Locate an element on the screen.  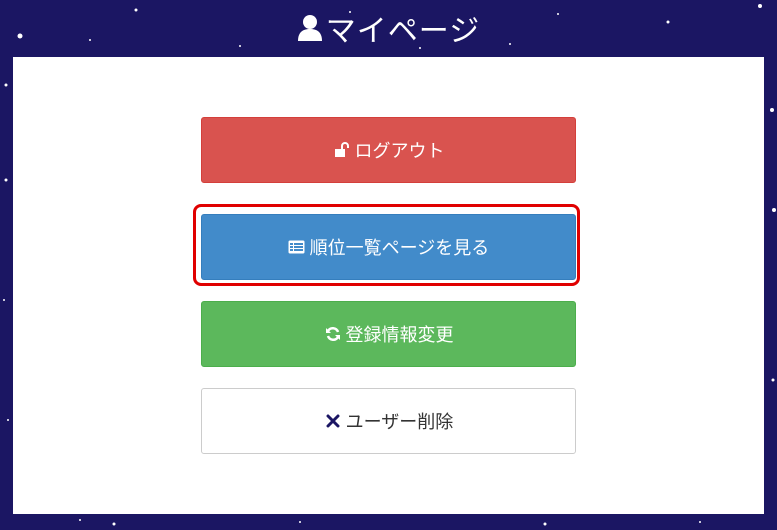
delete-user-button: ユーザー削除 is located at coordinates (388, 421).